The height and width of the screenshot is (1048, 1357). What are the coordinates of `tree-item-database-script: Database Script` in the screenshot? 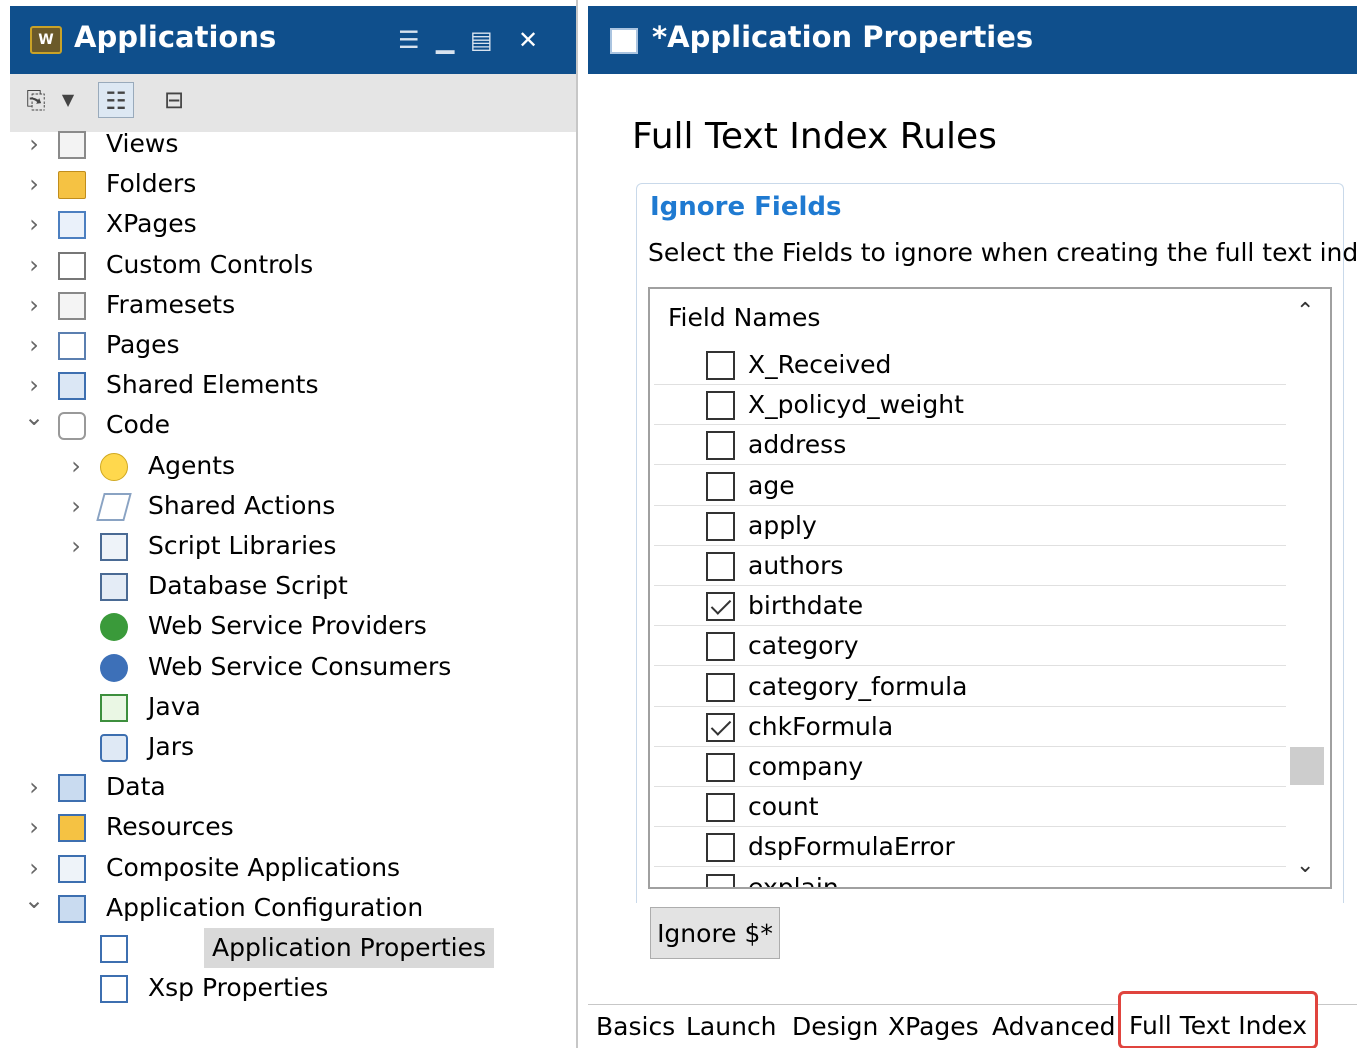 It's located at (303, 586).